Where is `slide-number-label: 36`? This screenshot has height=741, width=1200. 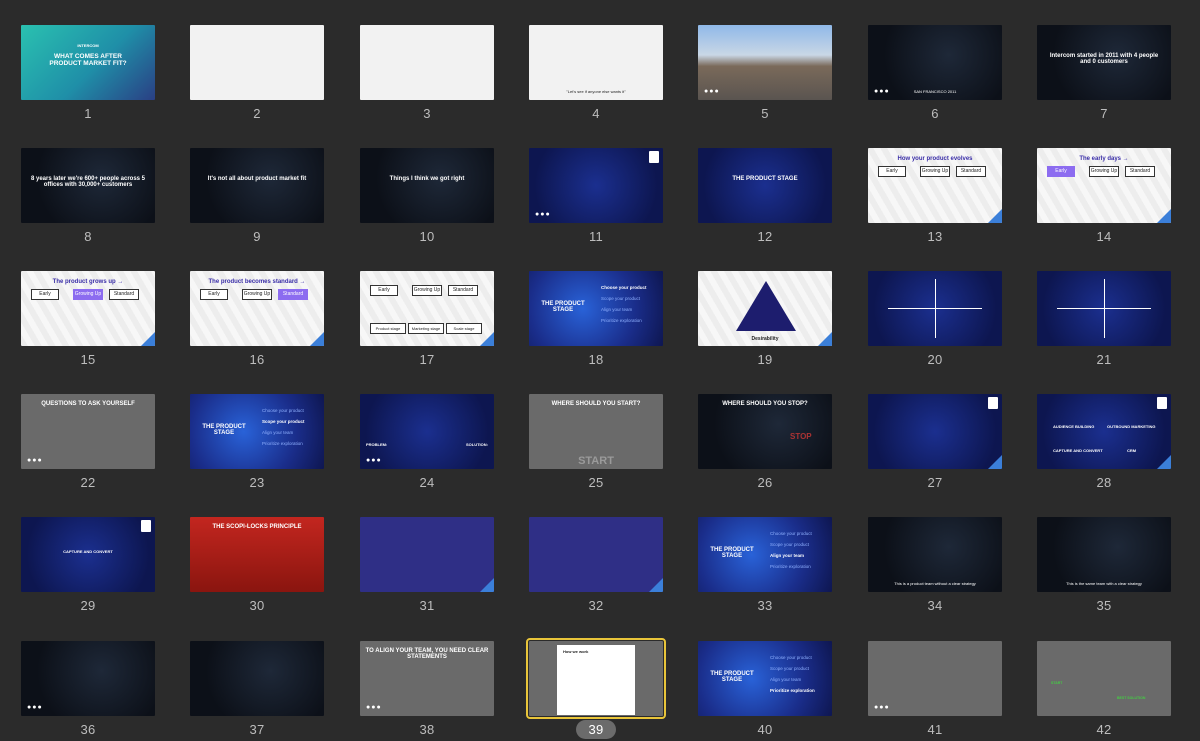 slide-number-label: 36 is located at coordinates (88, 729).